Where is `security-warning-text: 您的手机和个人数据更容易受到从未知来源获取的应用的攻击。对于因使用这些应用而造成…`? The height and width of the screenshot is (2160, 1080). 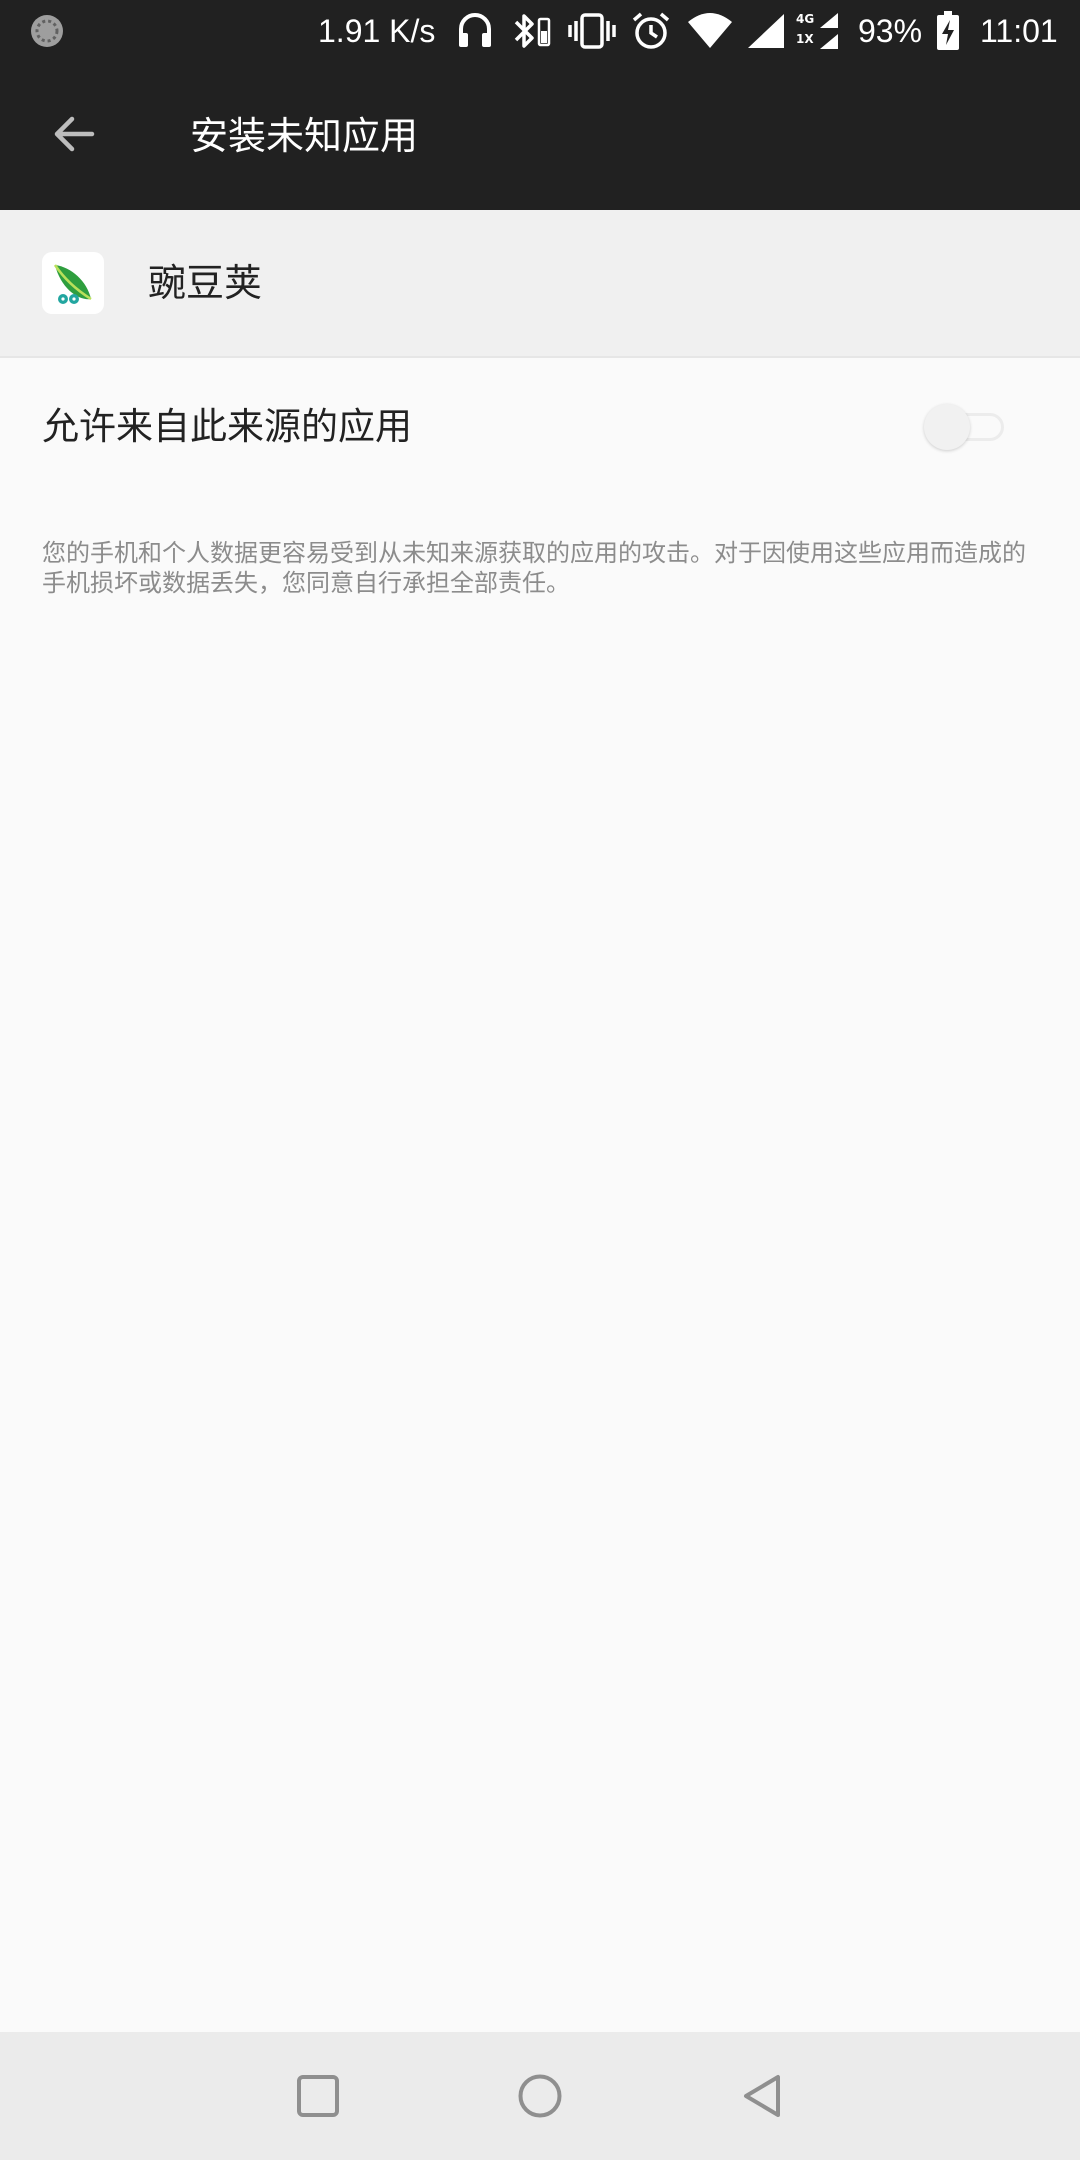 security-warning-text: 您的手机和个人数据更容易受到从未知来源获取的应用的攻击。对于因使用这些应用而造成… is located at coordinates (534, 568).